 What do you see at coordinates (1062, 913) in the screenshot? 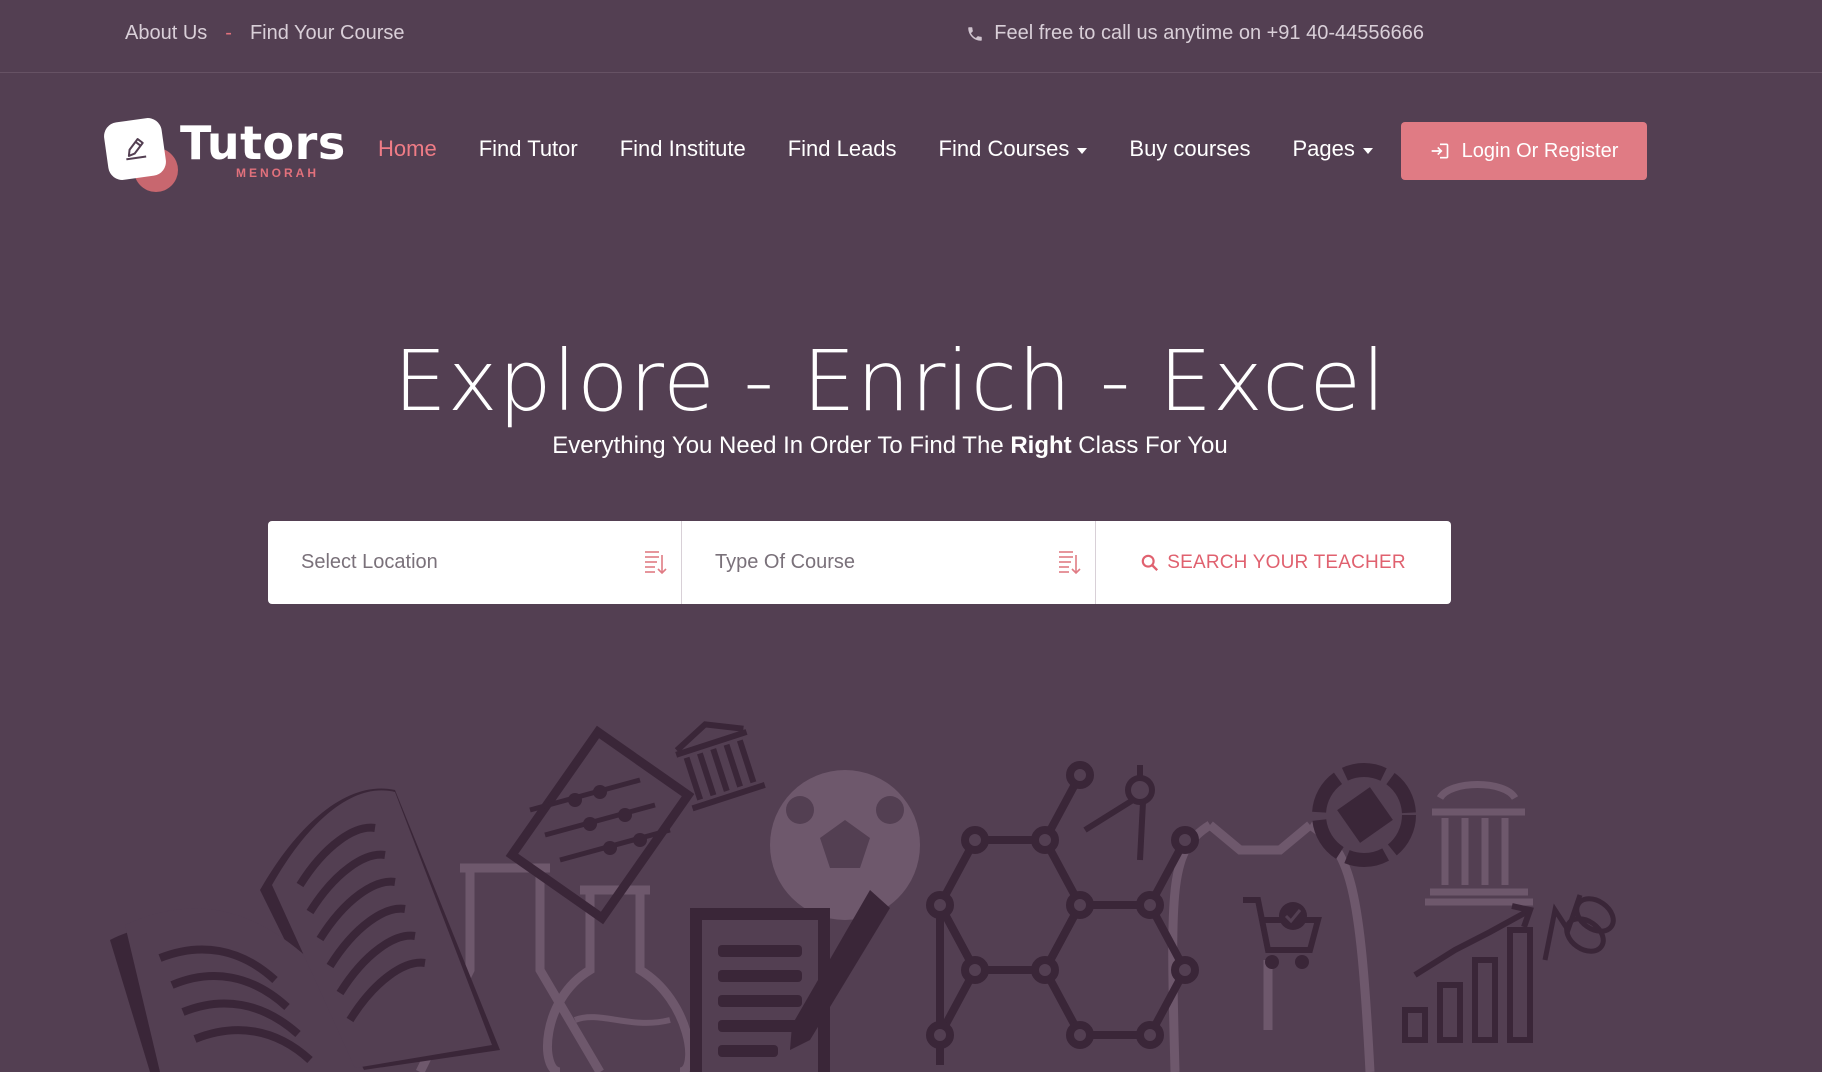
I see `molecule-icon` at bounding box center [1062, 913].